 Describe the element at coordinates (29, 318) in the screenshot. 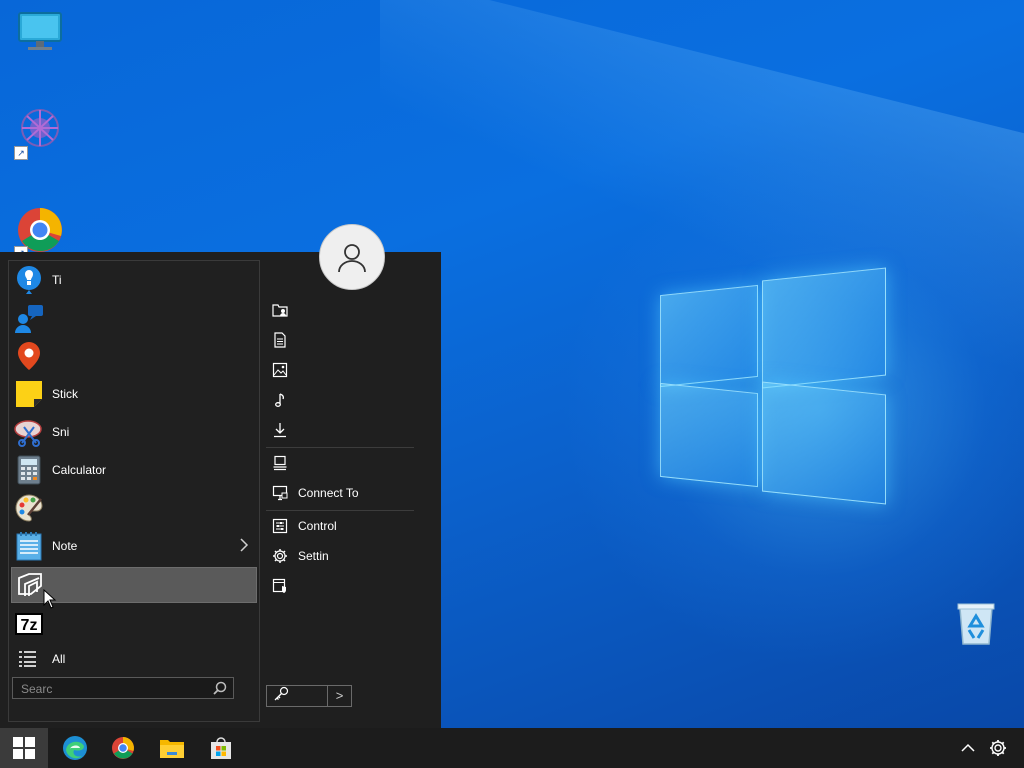

I see `people-chat-icon` at that location.